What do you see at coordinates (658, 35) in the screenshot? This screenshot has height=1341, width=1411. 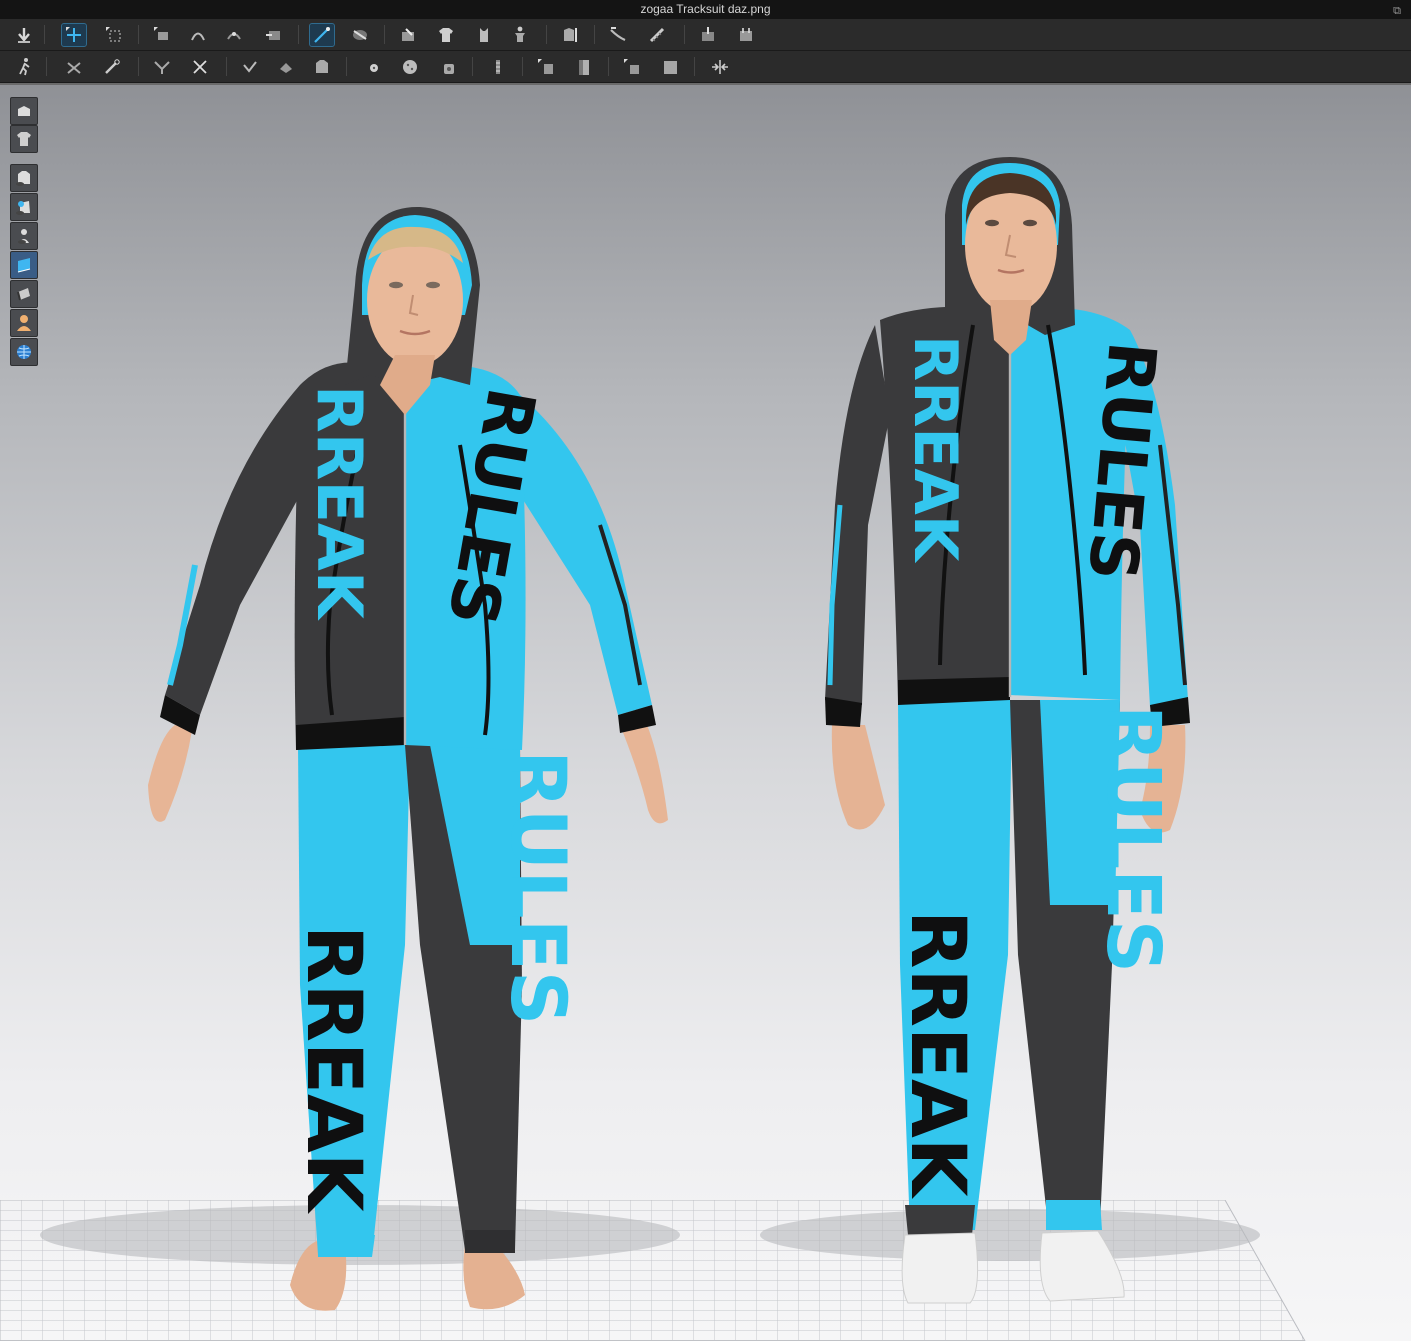 I see `tape-measure-icon` at bounding box center [658, 35].